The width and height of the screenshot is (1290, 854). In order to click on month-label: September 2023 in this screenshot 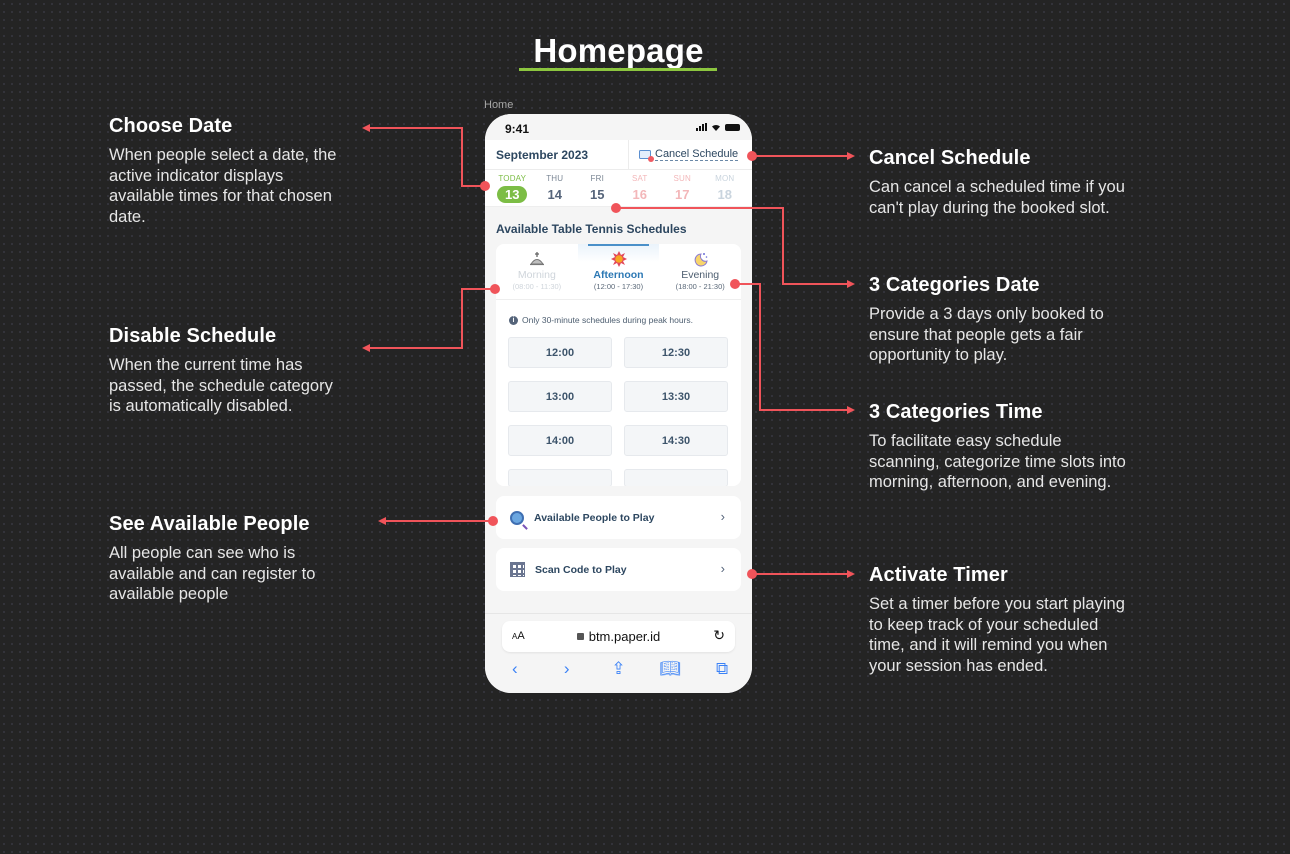, I will do `click(542, 154)`.